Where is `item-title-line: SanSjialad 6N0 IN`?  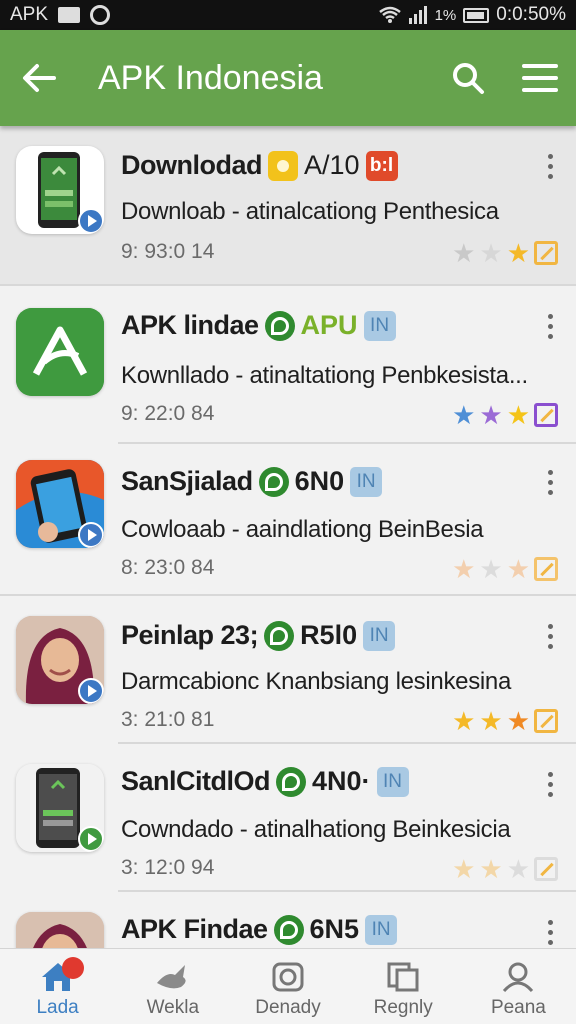
item-title-line: SanSjialad 6N0 IN is located at coordinates (252, 481).